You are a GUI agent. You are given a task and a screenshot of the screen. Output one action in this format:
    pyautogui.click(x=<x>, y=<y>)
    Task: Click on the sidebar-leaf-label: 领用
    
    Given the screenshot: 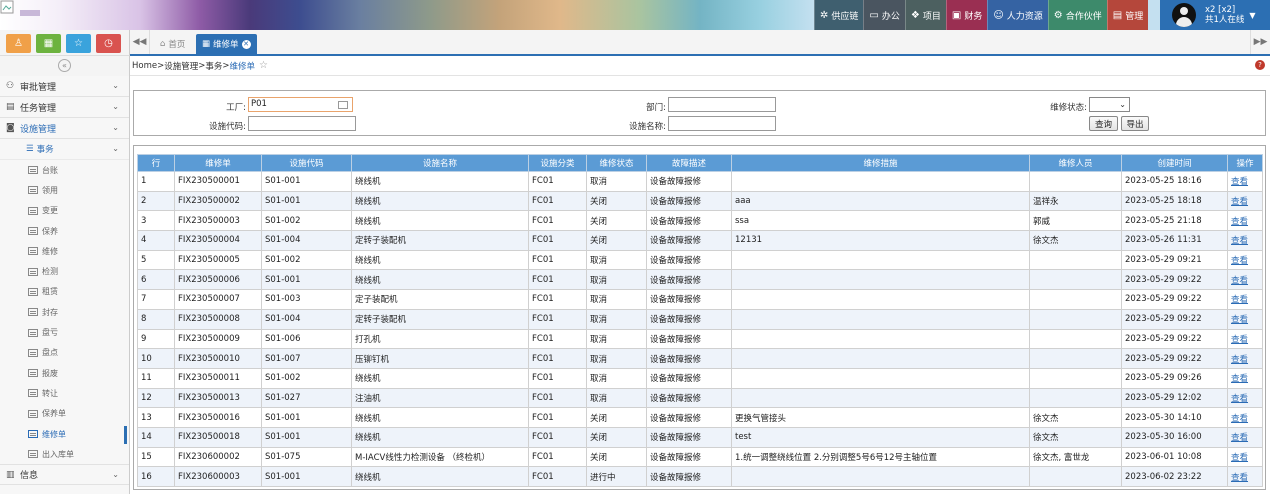 What is the action you would take?
    pyautogui.click(x=50, y=190)
    